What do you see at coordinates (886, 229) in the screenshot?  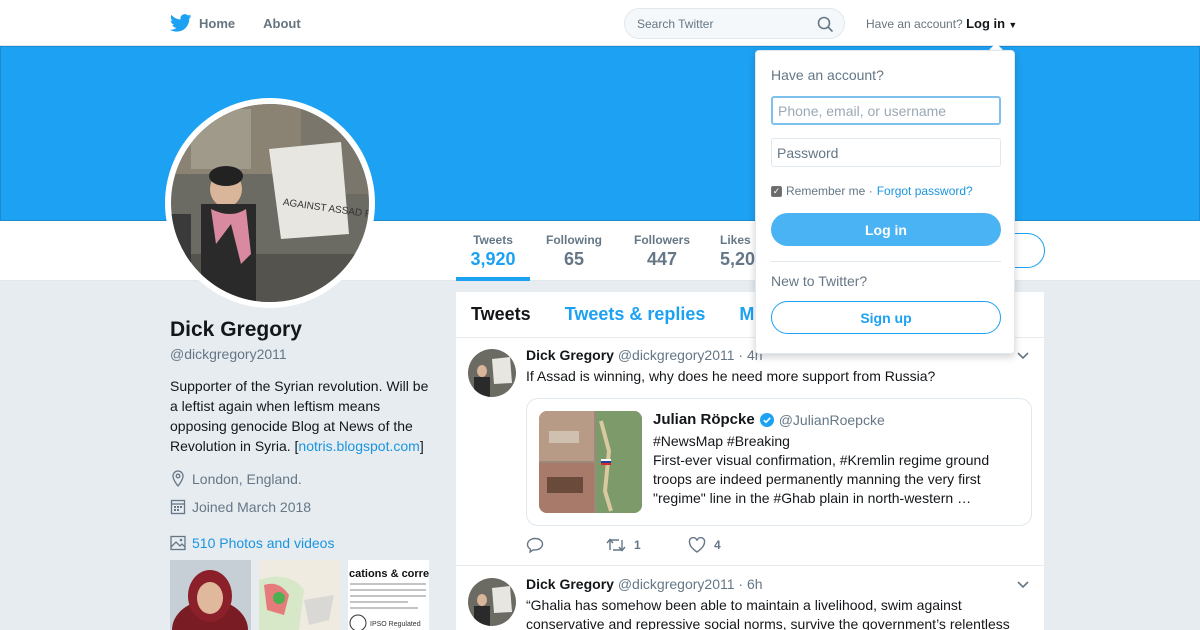 I see `login-button: Log in` at bounding box center [886, 229].